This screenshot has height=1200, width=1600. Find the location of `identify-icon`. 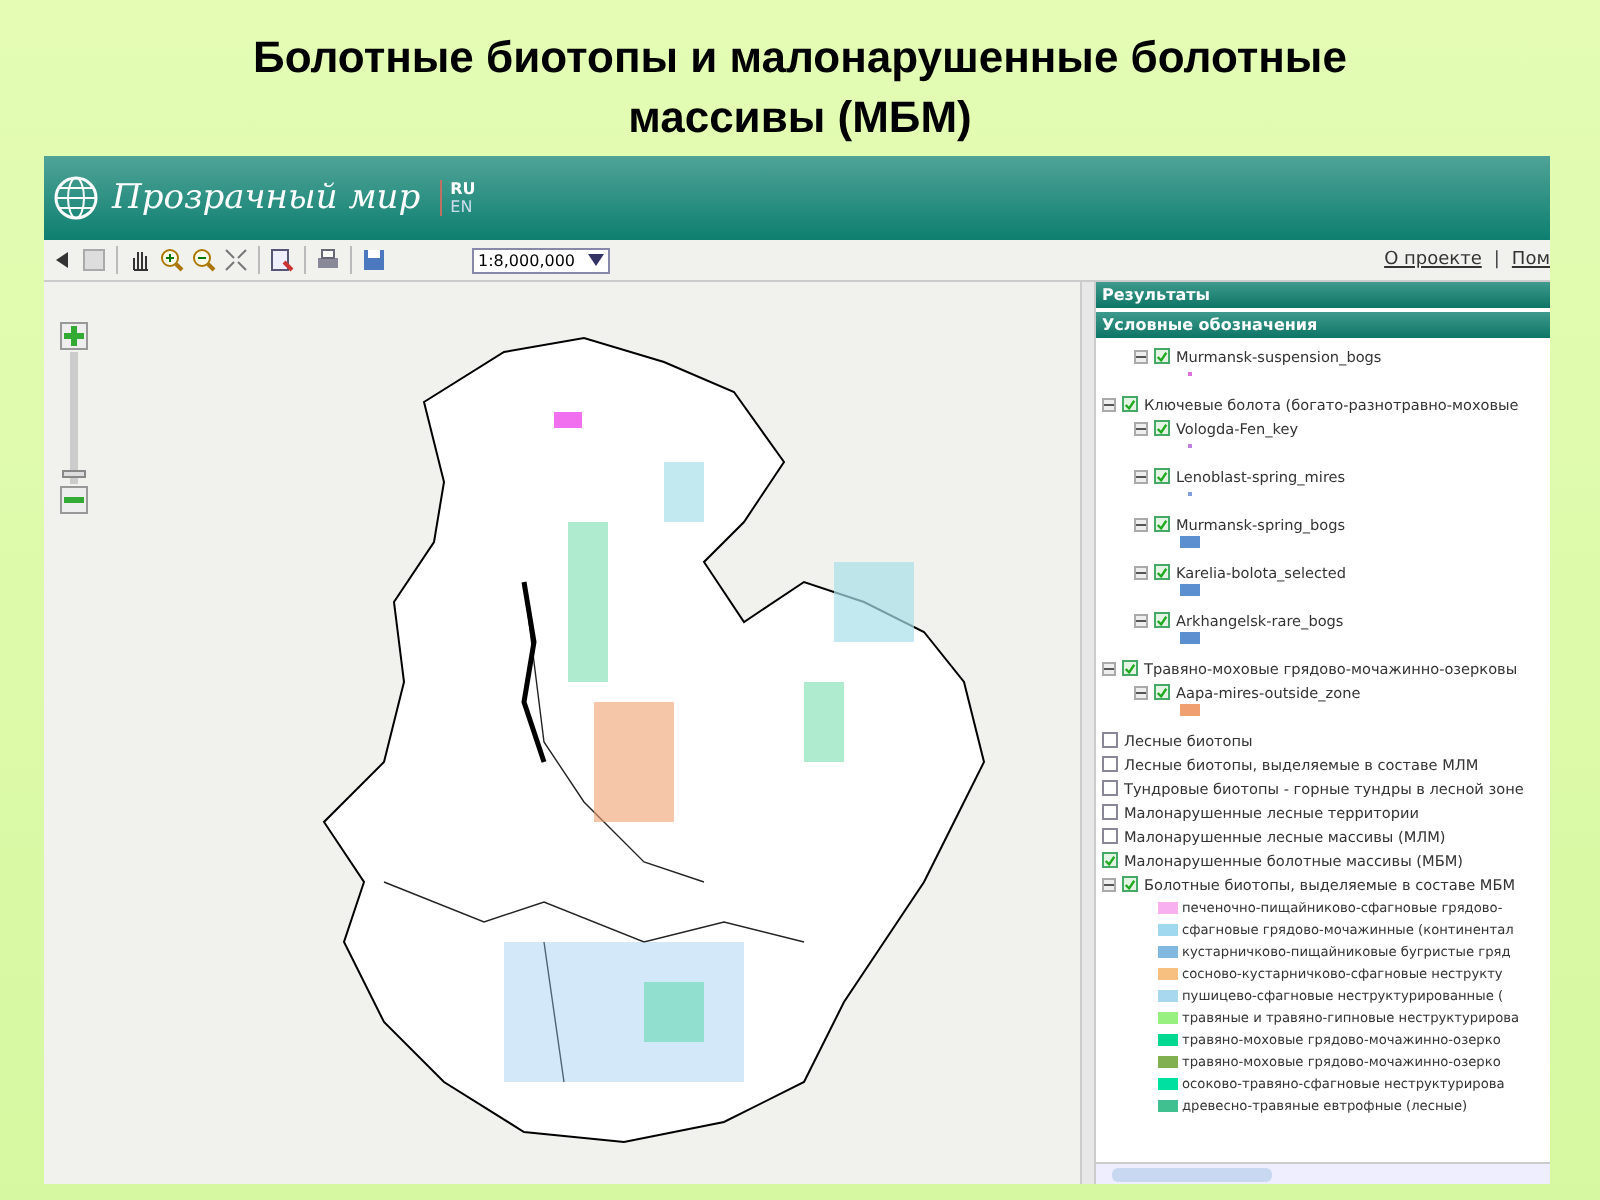

identify-icon is located at coordinates (282, 260).